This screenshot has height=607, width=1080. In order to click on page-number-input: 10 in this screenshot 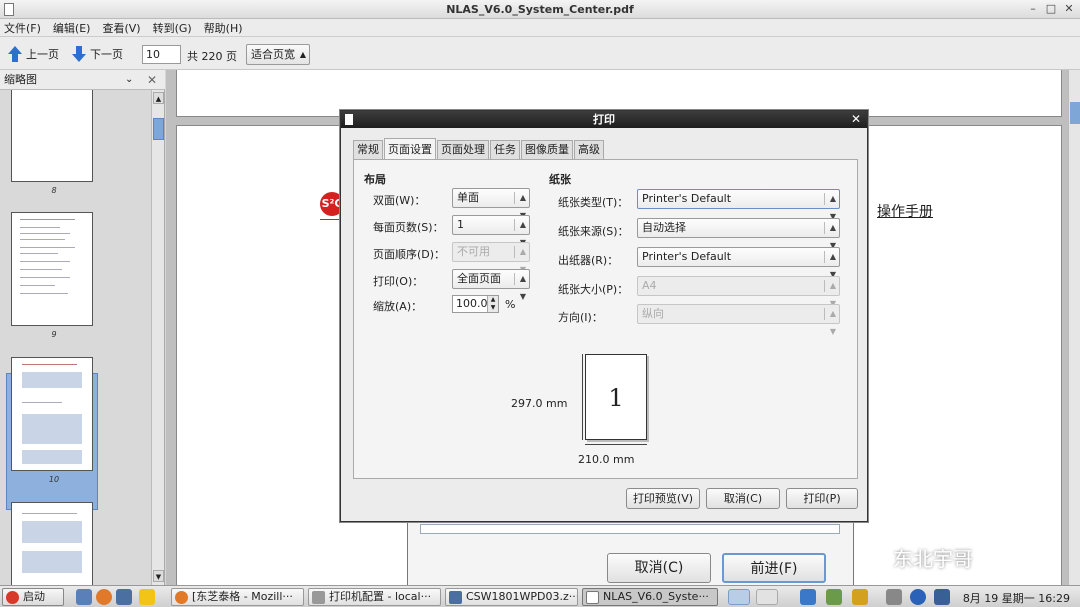, I will do `click(161, 54)`.